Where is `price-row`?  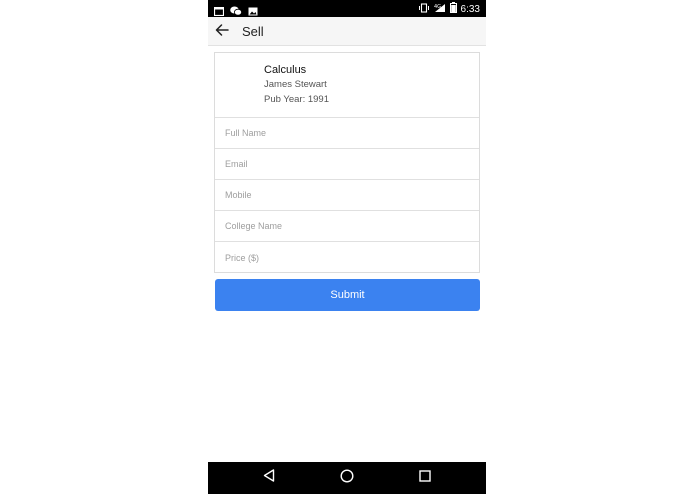 price-row is located at coordinates (347, 257).